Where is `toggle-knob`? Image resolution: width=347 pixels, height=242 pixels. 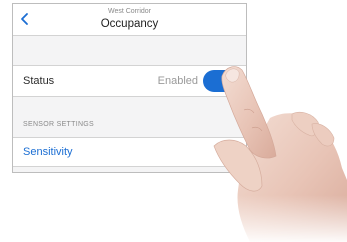
toggle-knob is located at coordinates (232, 81).